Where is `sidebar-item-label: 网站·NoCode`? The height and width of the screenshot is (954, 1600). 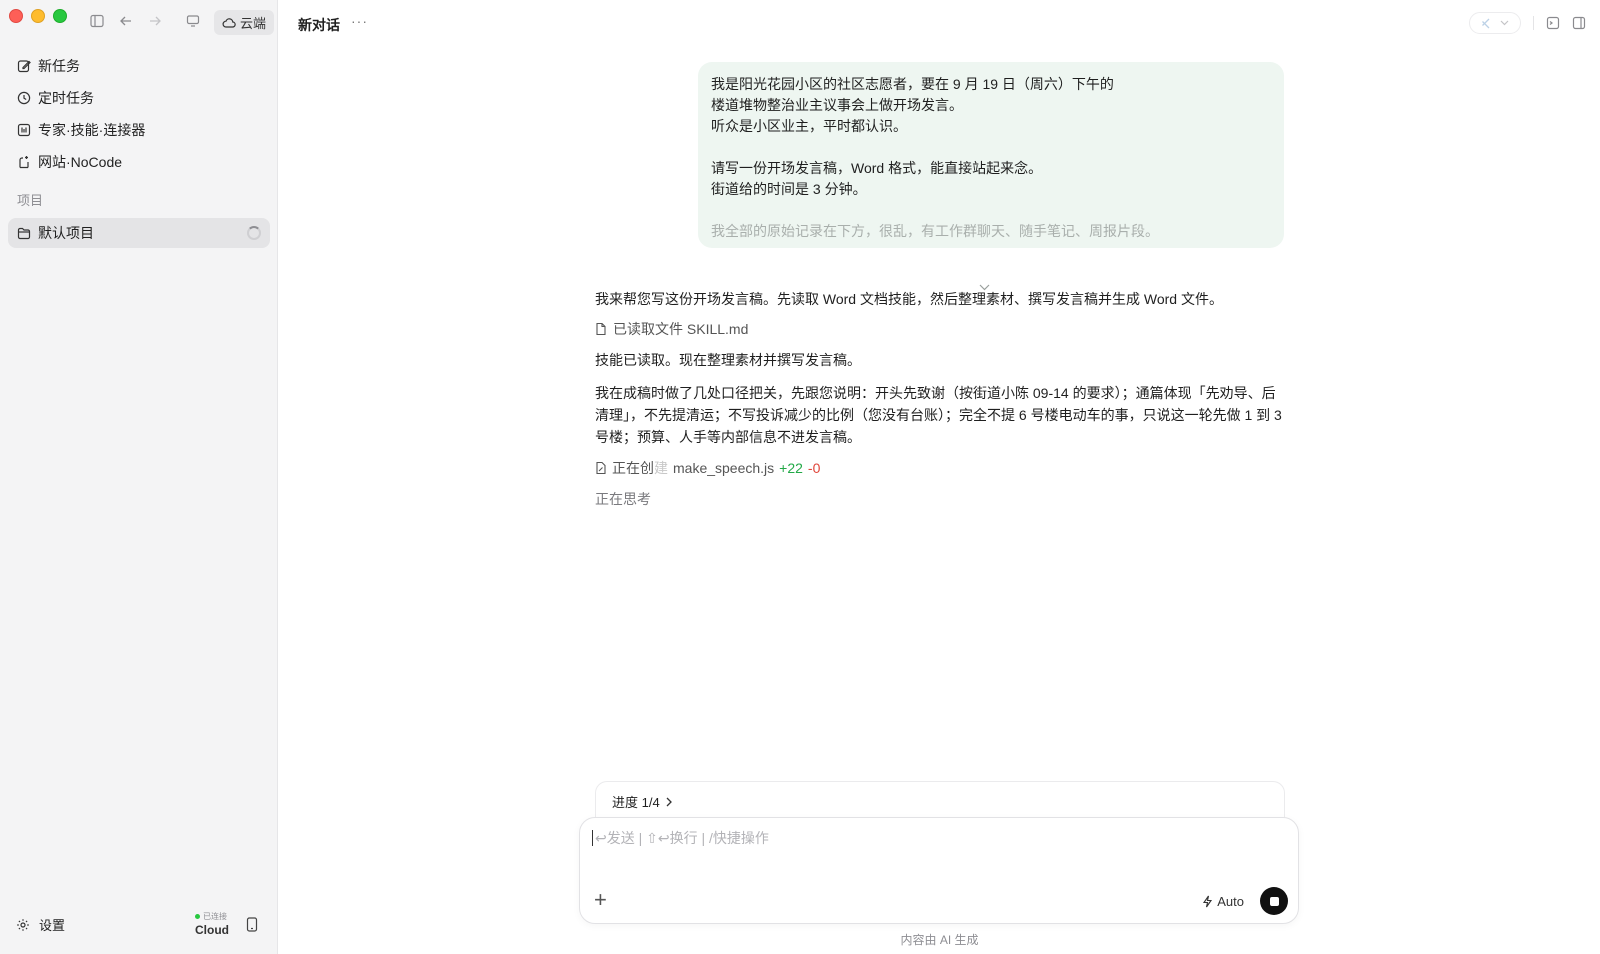 sidebar-item-label: 网站·NoCode is located at coordinates (80, 162).